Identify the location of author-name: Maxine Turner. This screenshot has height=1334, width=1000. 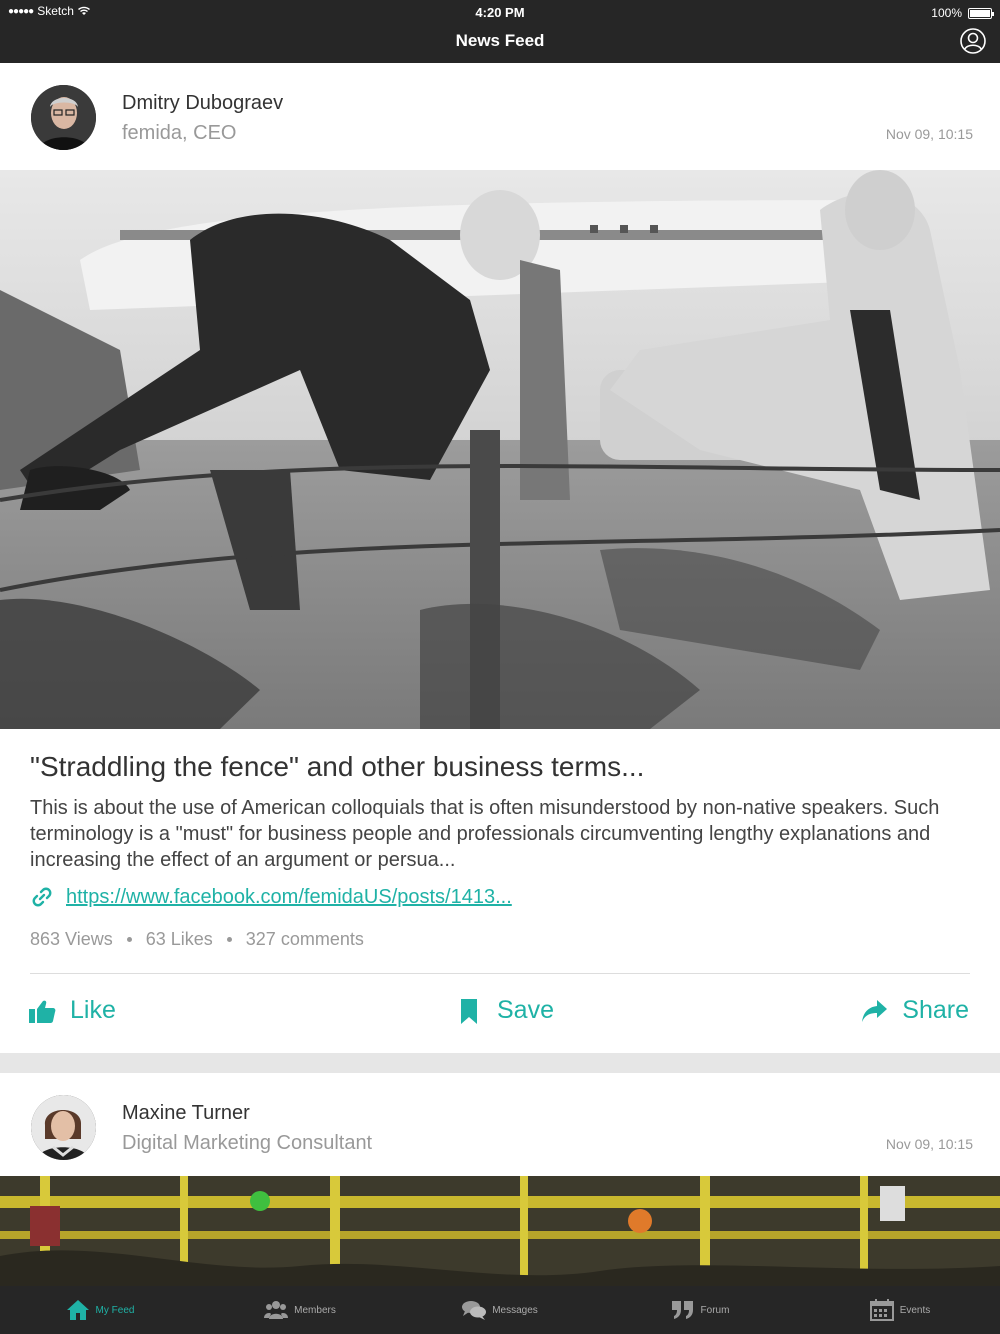
(186, 1113).